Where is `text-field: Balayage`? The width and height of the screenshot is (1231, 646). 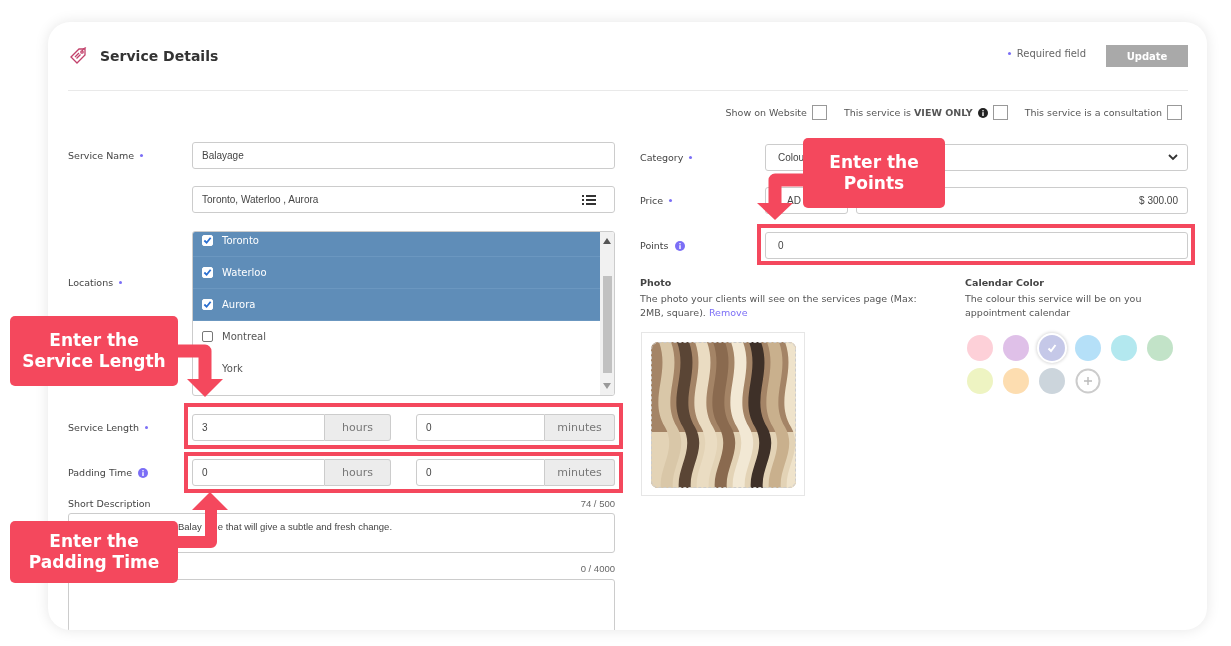
text-field: Balayage is located at coordinates (403, 155).